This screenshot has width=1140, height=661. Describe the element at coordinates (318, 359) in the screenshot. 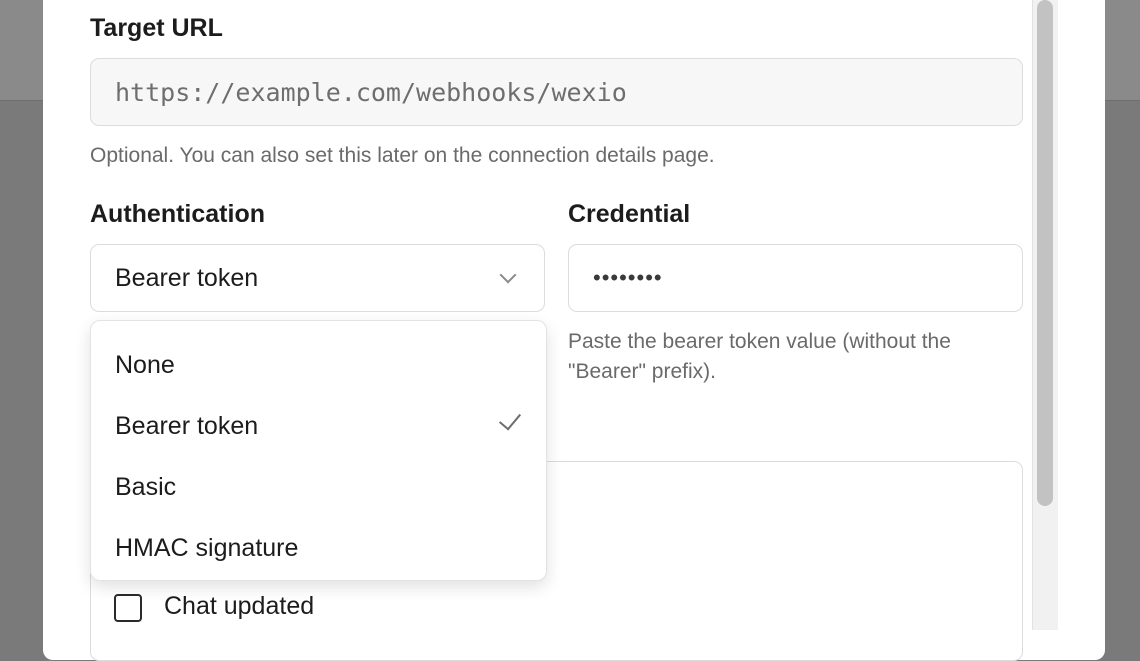

I see `auth-option-none: None` at that location.